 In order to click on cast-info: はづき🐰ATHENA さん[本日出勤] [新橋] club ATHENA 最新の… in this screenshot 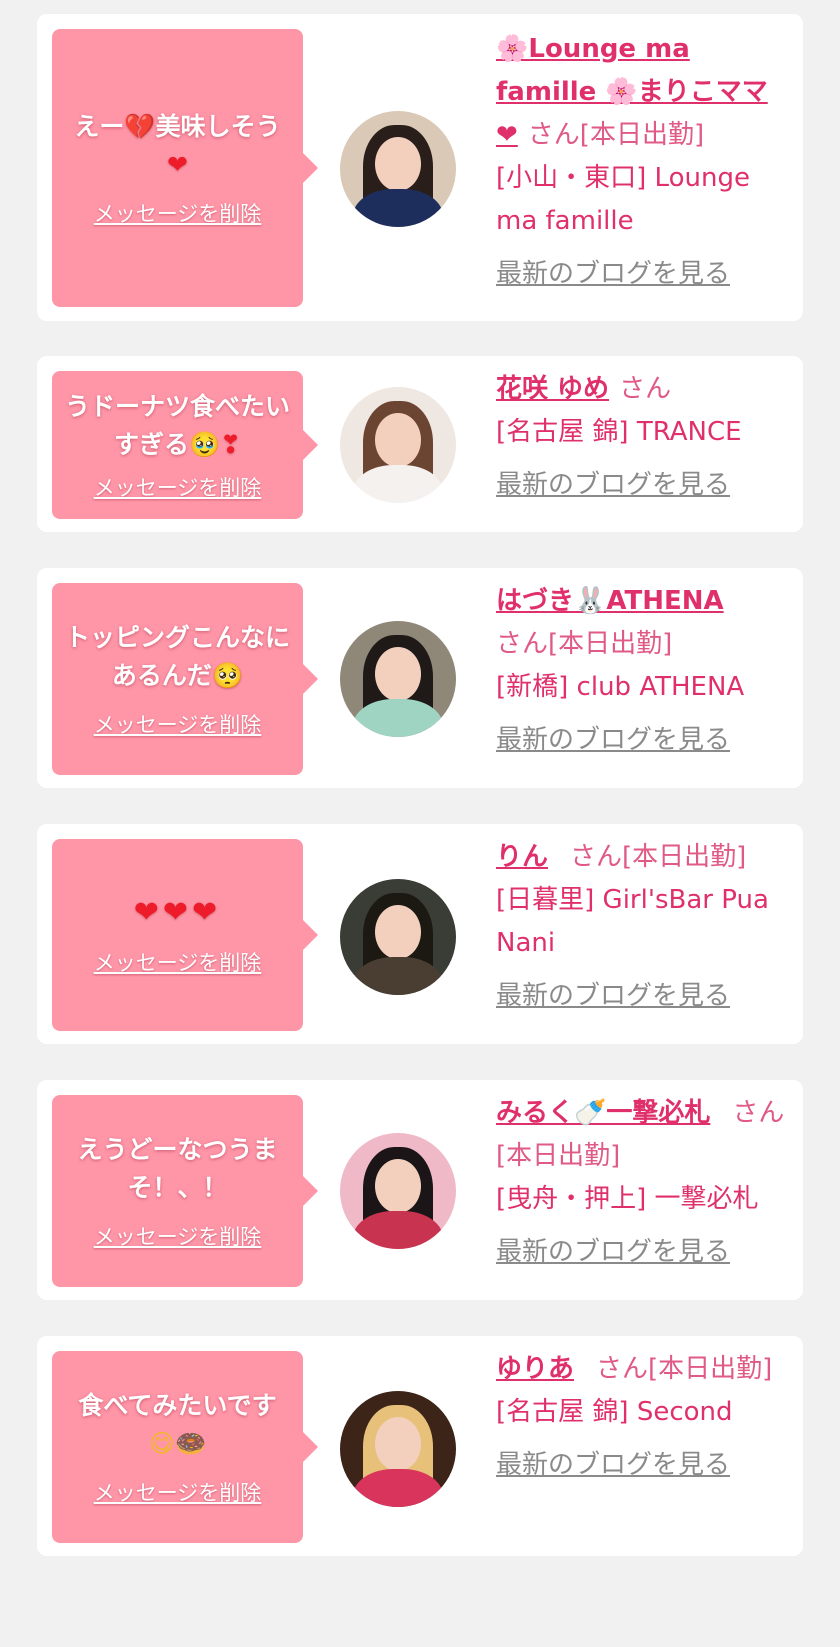, I will do `click(641, 671)`.